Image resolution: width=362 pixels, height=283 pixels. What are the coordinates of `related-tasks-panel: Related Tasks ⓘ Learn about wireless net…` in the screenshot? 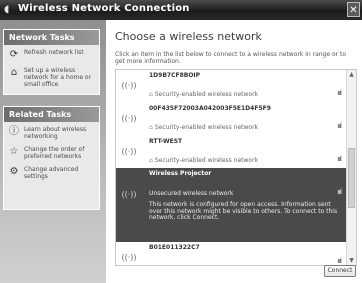 It's located at (51, 158).